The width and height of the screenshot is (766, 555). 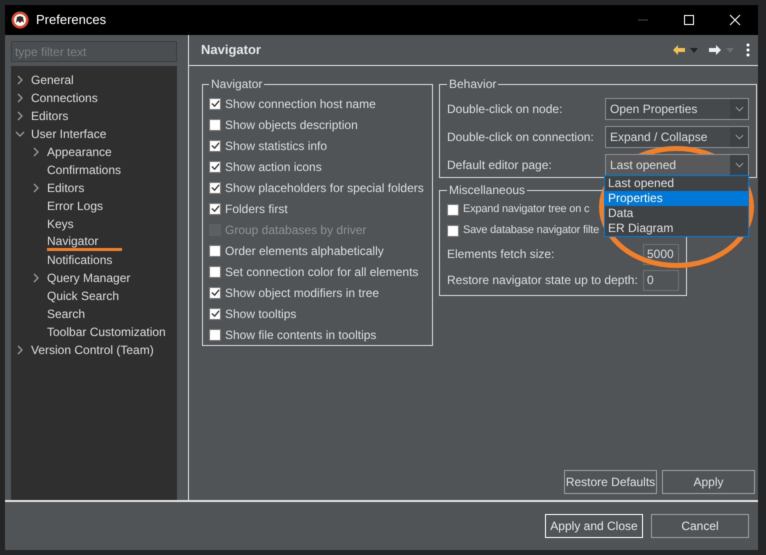 What do you see at coordinates (594, 526) in the screenshot?
I see `button: Apply and Close` at bounding box center [594, 526].